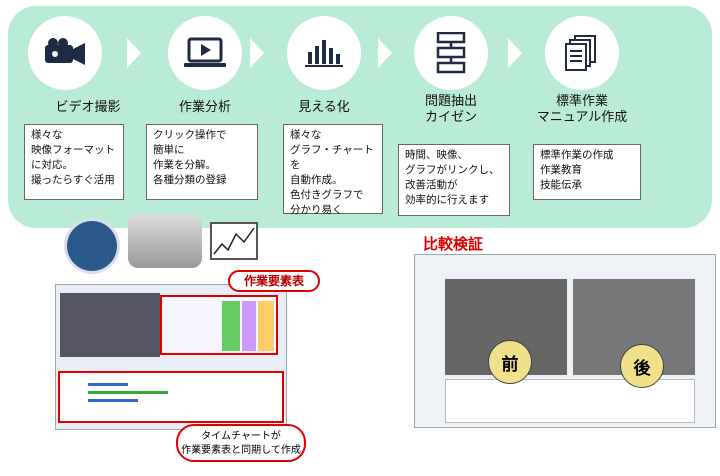 This screenshot has height=476, width=720. I want to click on analysis-screenshot, so click(171, 357).